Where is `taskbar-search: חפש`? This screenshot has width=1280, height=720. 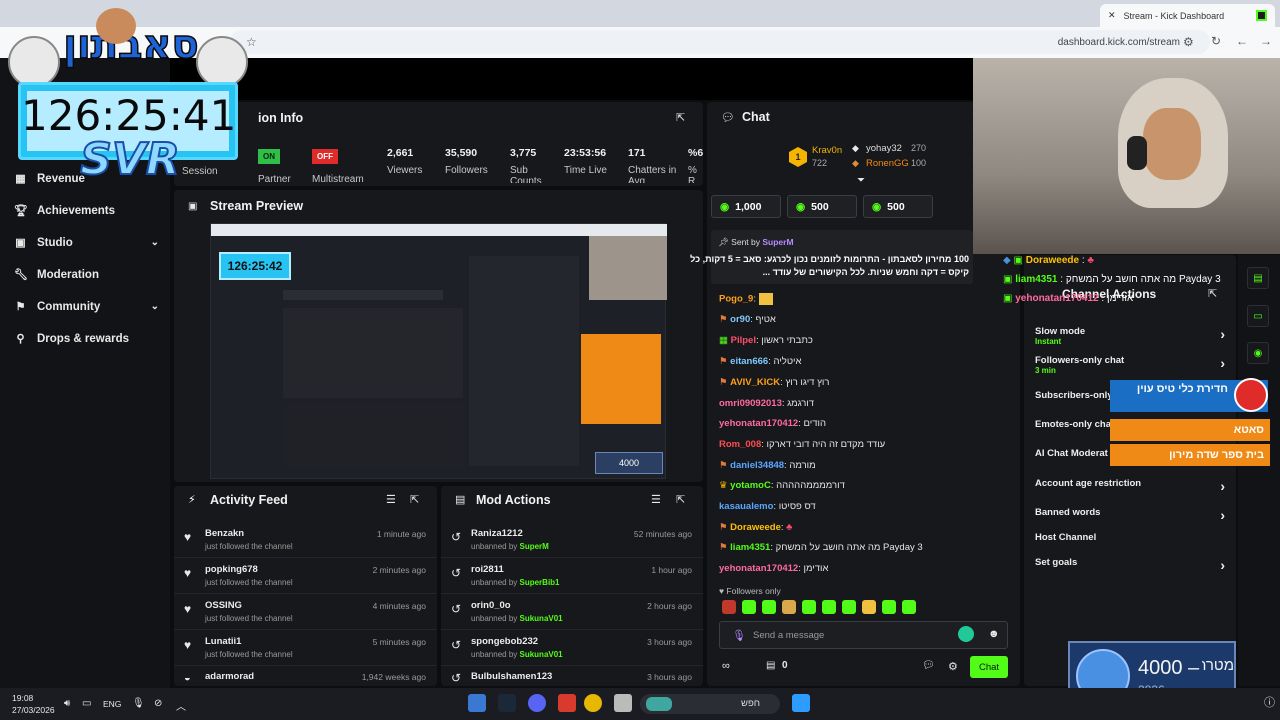 taskbar-search: חפש is located at coordinates (710, 704).